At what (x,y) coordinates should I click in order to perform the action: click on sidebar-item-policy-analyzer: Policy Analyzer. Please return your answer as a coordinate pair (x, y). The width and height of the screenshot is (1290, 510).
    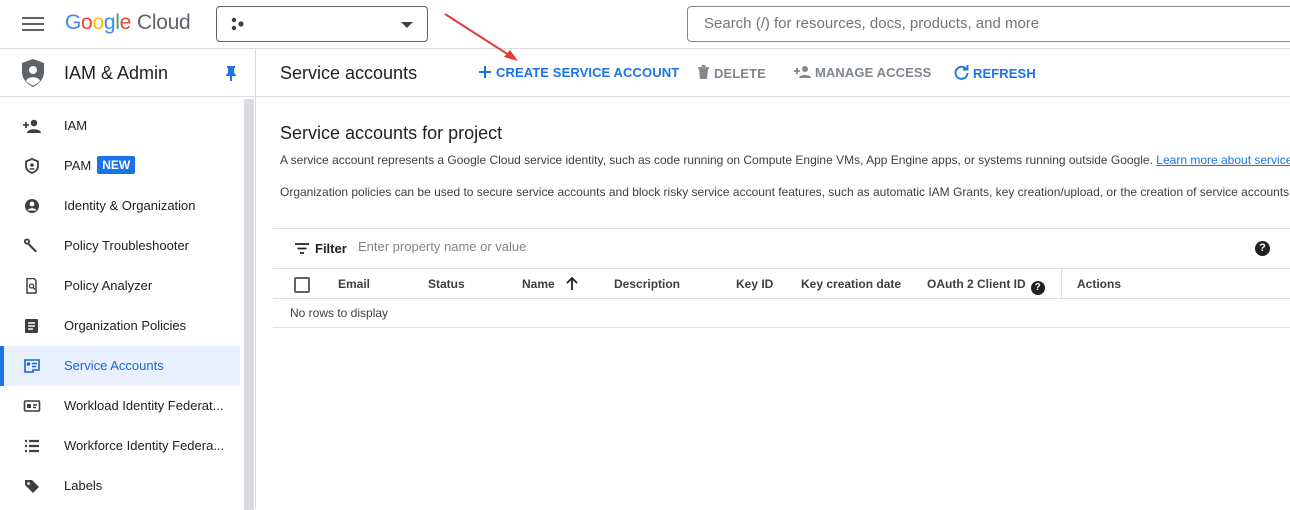
    Looking at the image, I should click on (120, 286).